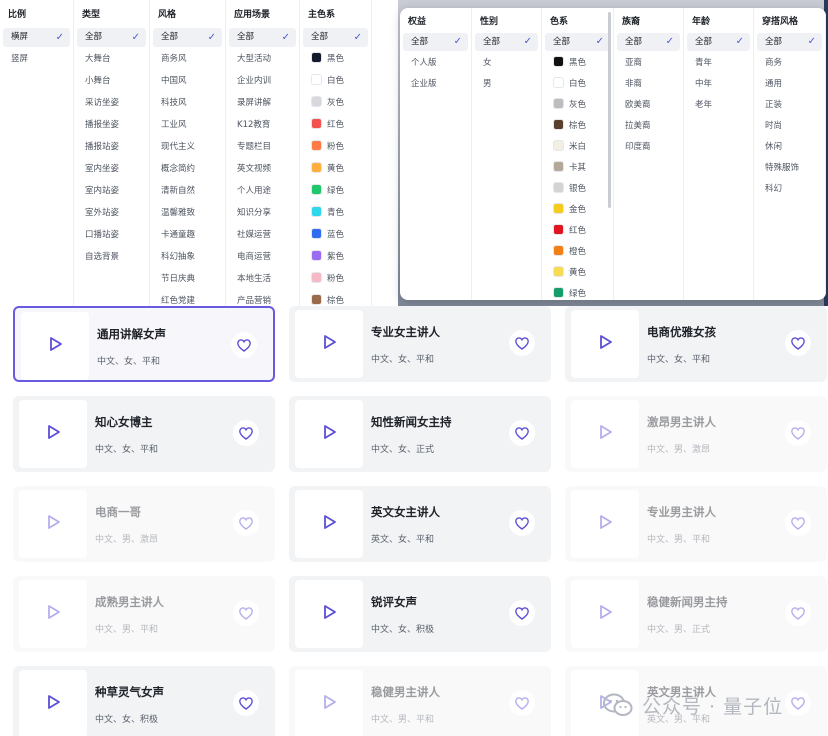  What do you see at coordinates (696, 524) in the screenshot?
I see `voice-card: 专业男主讲人 中文、男、平和` at bounding box center [696, 524].